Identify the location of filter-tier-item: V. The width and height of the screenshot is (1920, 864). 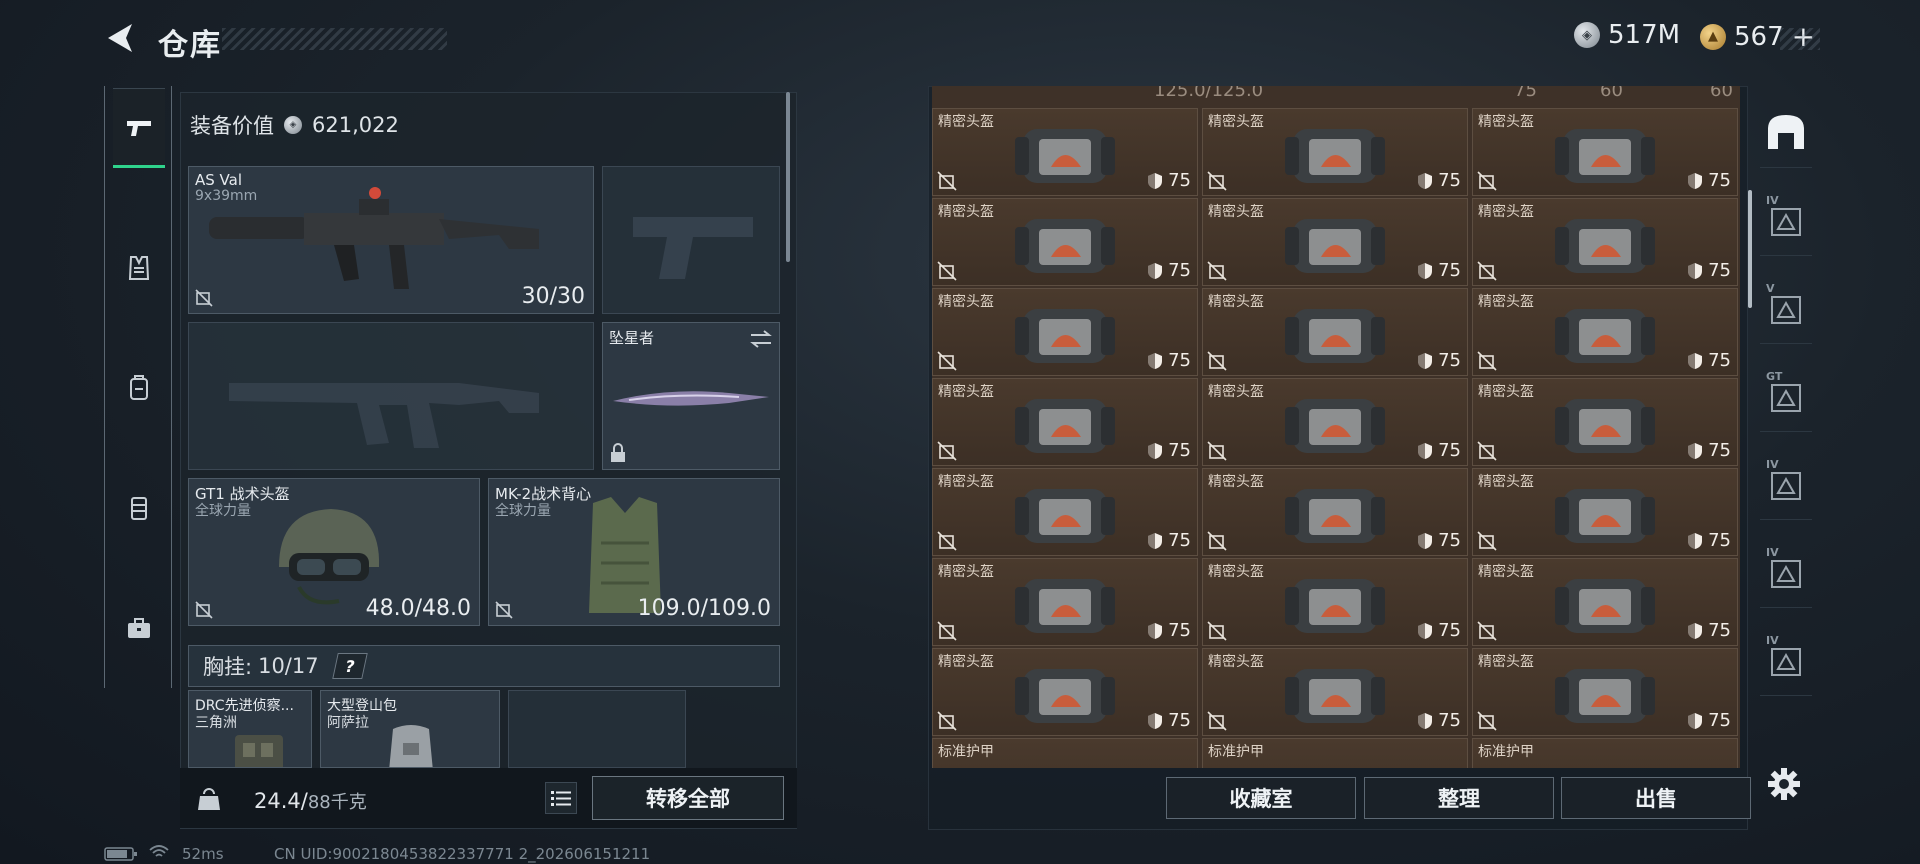
(1786, 309).